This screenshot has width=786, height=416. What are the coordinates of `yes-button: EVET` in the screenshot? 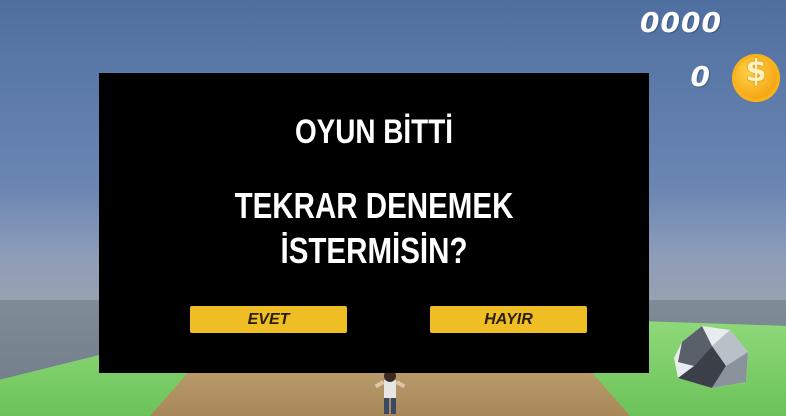 It's located at (268, 319).